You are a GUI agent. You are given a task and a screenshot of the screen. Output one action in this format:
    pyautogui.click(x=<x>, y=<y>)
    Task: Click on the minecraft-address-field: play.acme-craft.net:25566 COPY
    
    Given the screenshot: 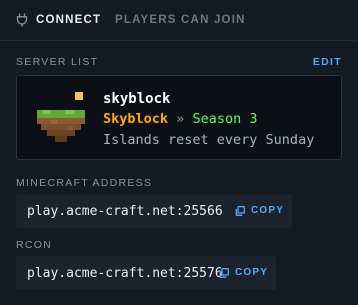 What is the action you would take?
    pyautogui.click(x=154, y=211)
    